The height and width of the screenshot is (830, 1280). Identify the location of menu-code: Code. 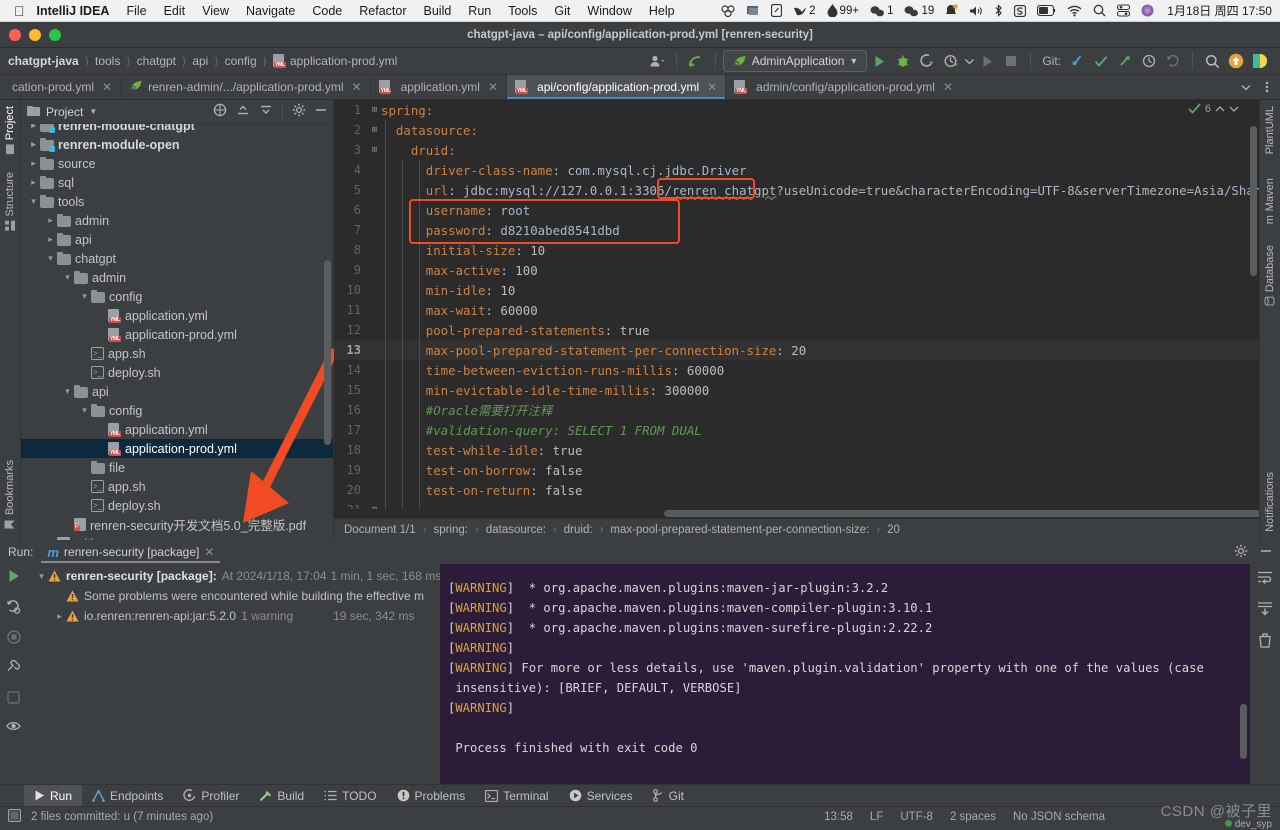
(327, 11).